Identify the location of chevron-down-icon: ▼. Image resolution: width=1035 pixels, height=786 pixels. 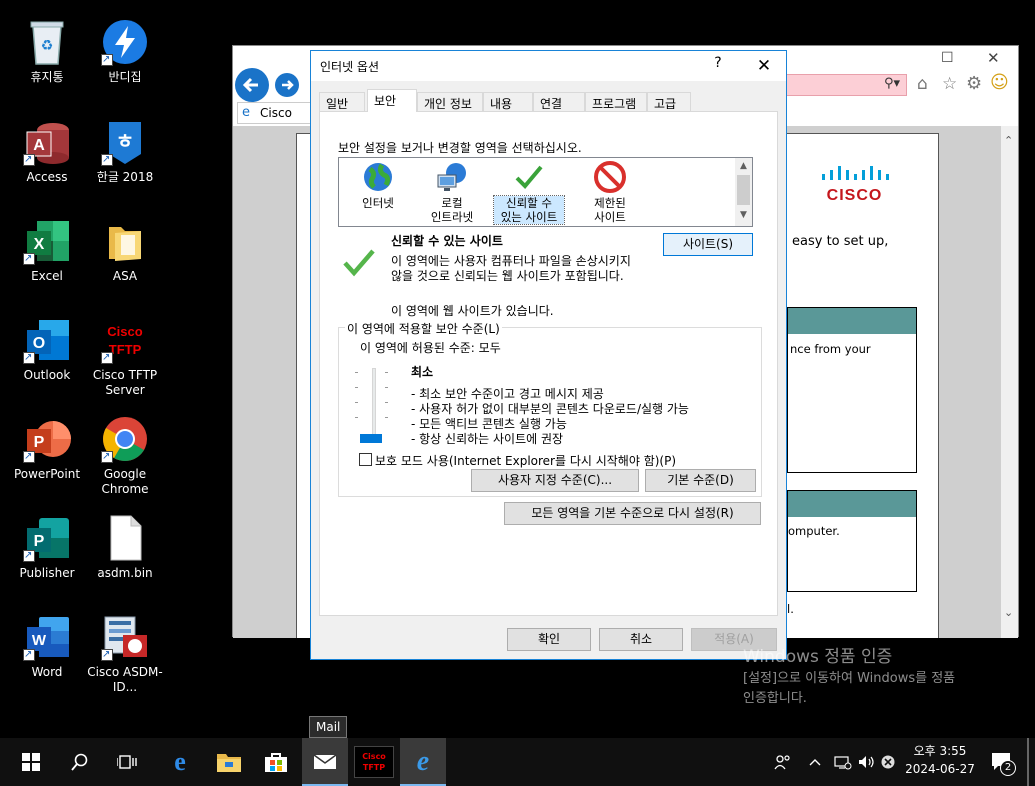
(743, 215).